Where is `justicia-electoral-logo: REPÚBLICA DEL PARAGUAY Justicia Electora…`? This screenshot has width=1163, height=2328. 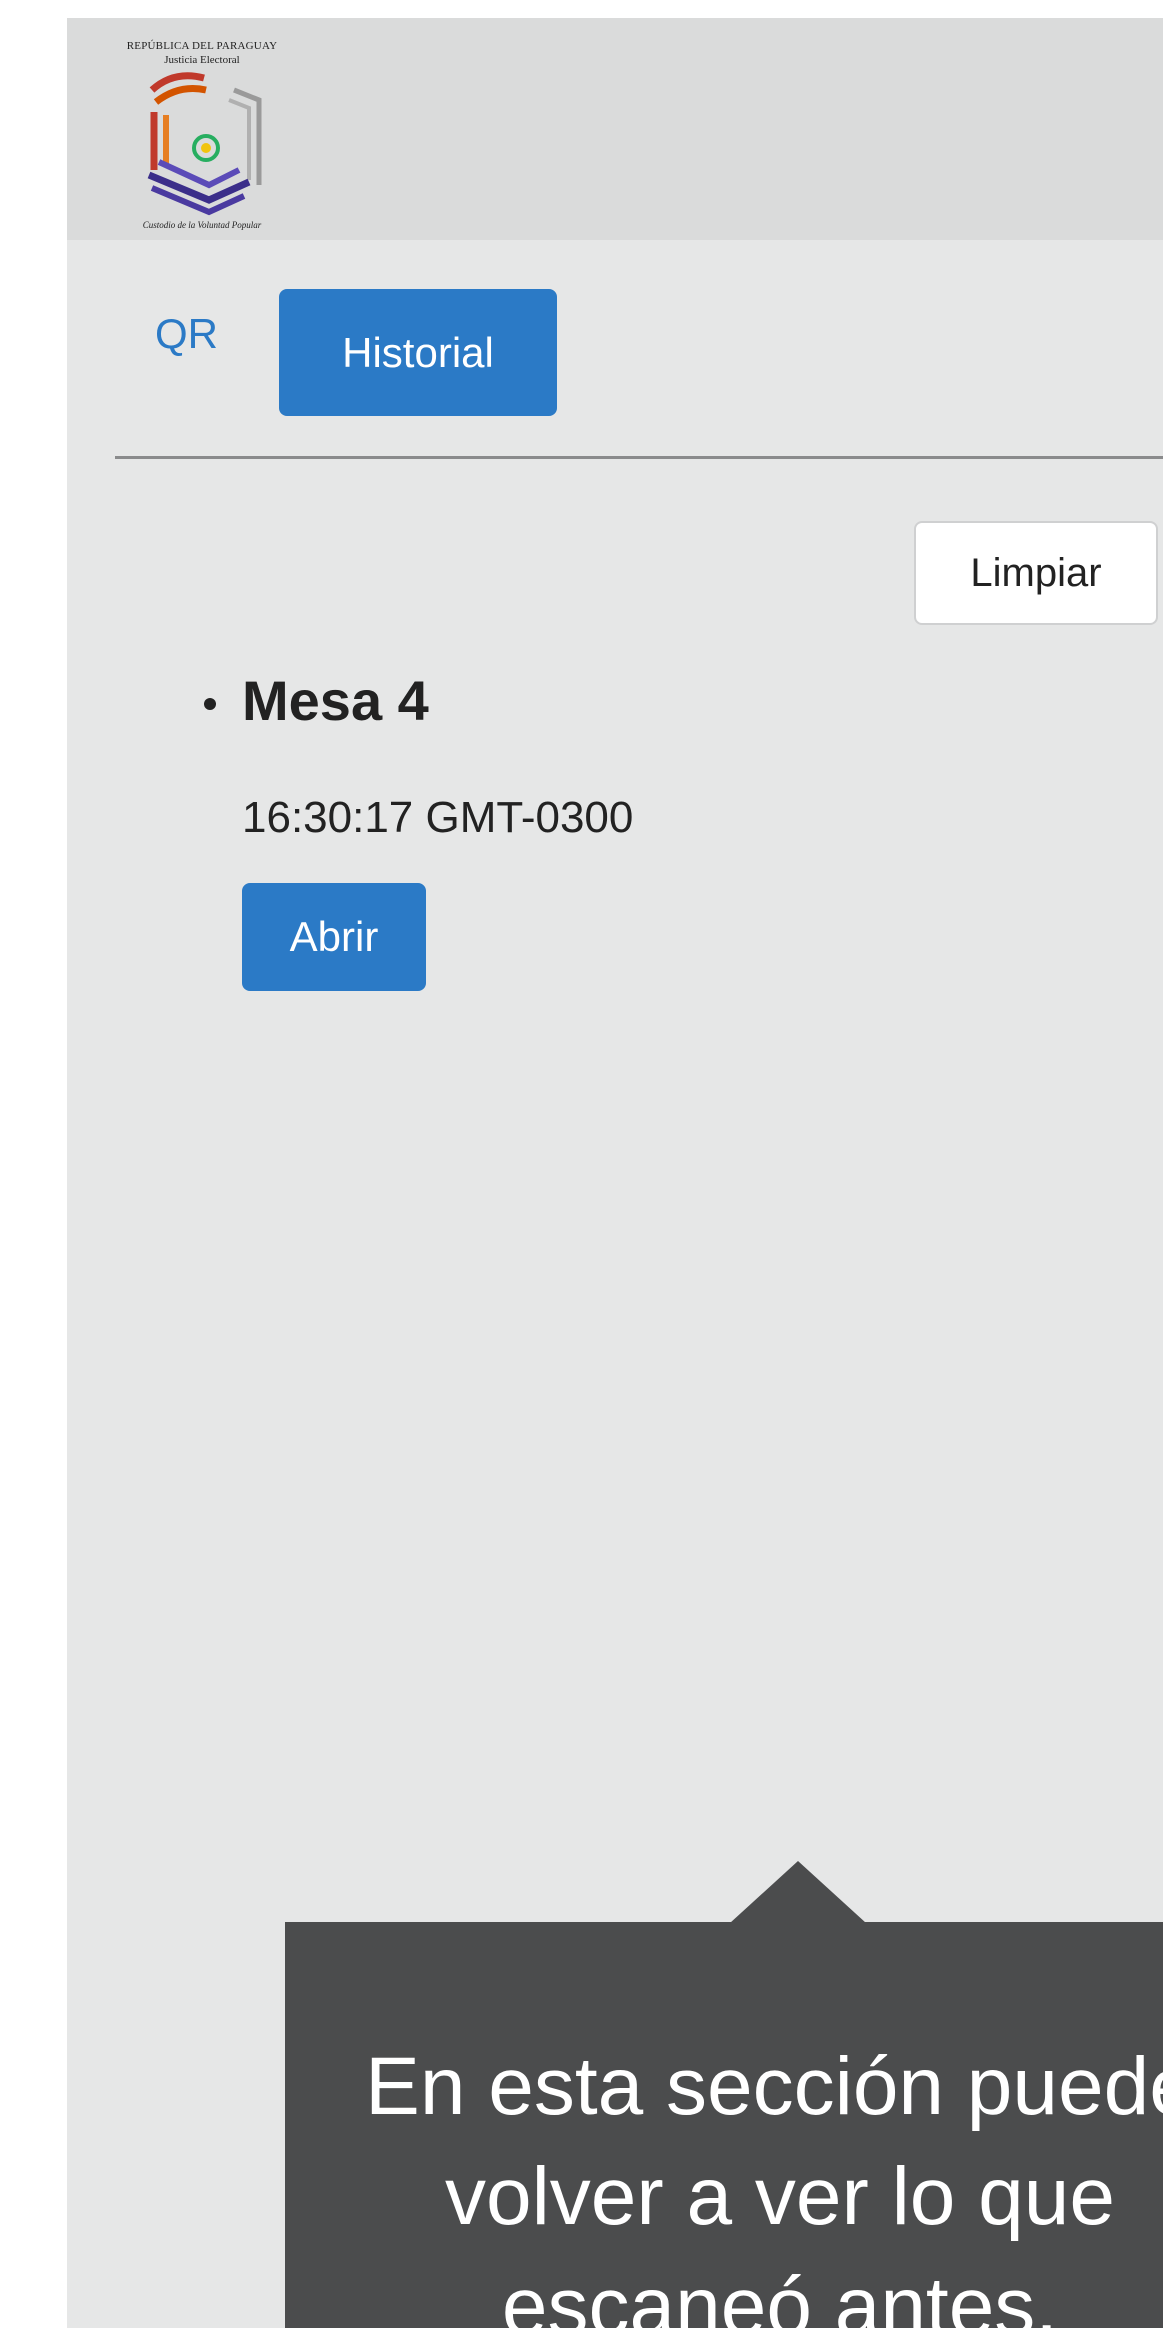
justicia-electoral-logo: REPÚBLICA DEL PARAGUAY Justicia Electora… is located at coordinates (202, 135).